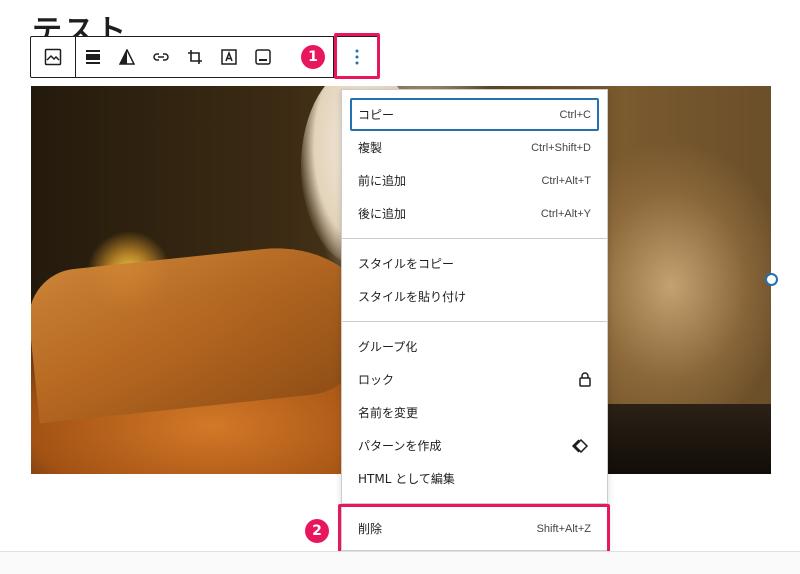  Describe the element at coordinates (474, 379) in the screenshot. I see `menu-item-lock: ロック` at that location.